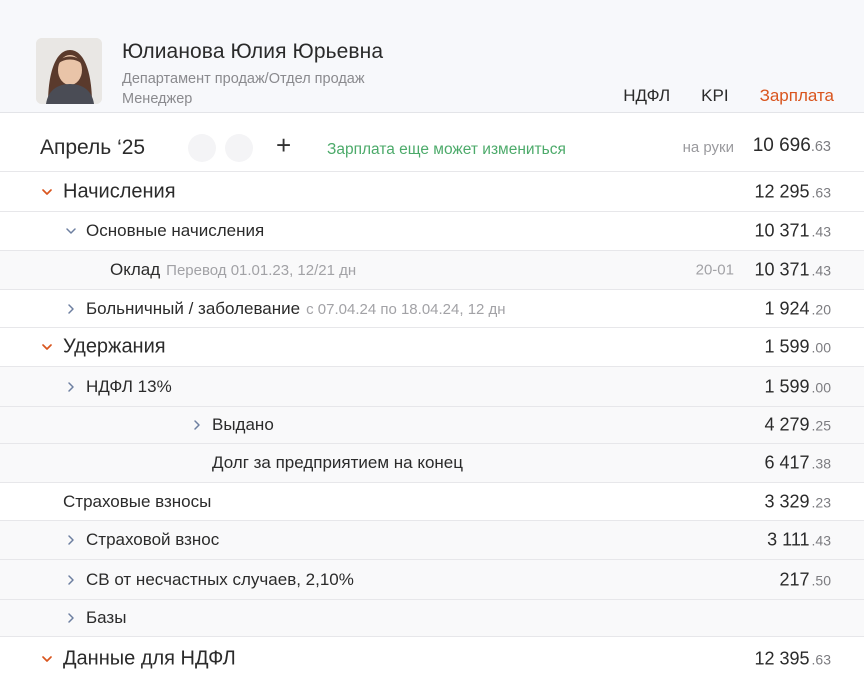  I want to click on row-label: Базы, so click(106, 617).